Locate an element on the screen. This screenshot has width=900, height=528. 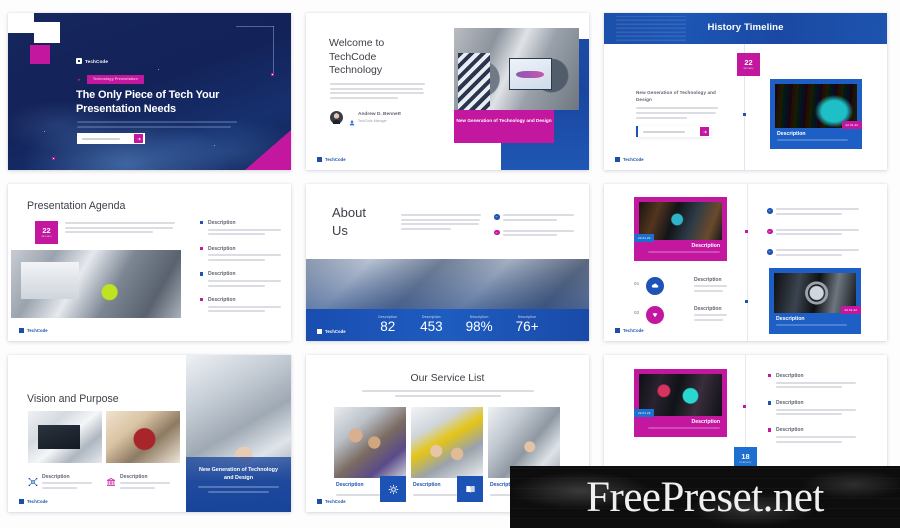
blue-card-body is located at coordinates (813, 326).